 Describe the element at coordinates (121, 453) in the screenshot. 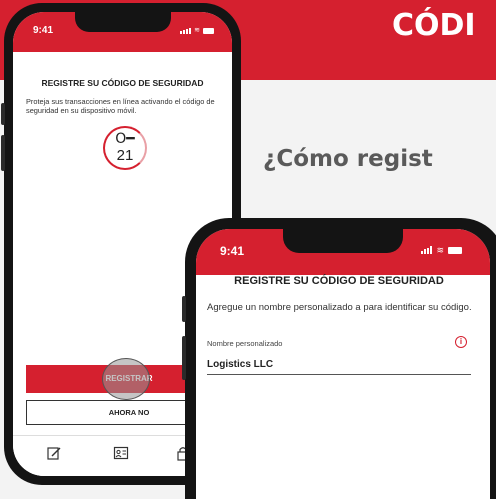

I see `id-card-icon` at that location.